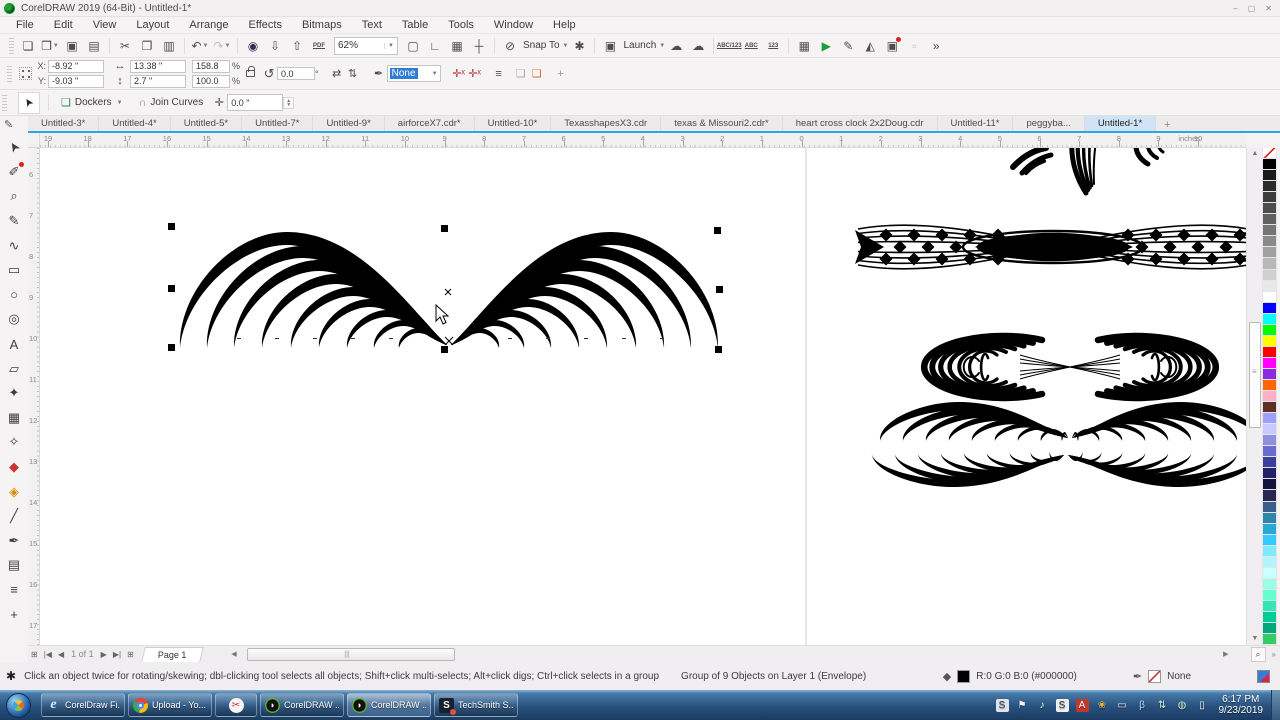  What do you see at coordinates (430, 123) in the screenshot?
I see `document-tab: airforceX7.cdr*` at bounding box center [430, 123].